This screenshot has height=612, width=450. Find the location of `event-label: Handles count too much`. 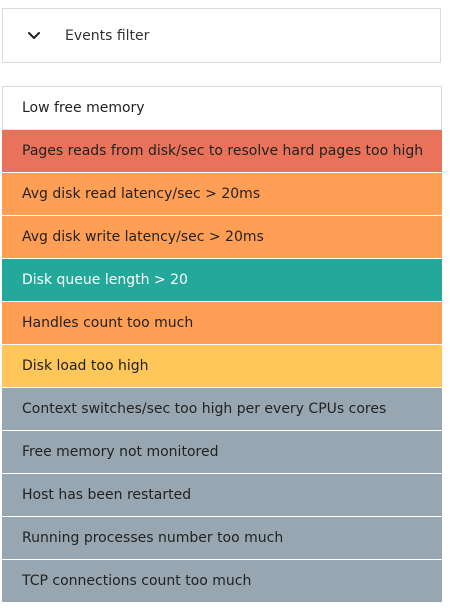

event-label: Handles count too much is located at coordinates (108, 323).